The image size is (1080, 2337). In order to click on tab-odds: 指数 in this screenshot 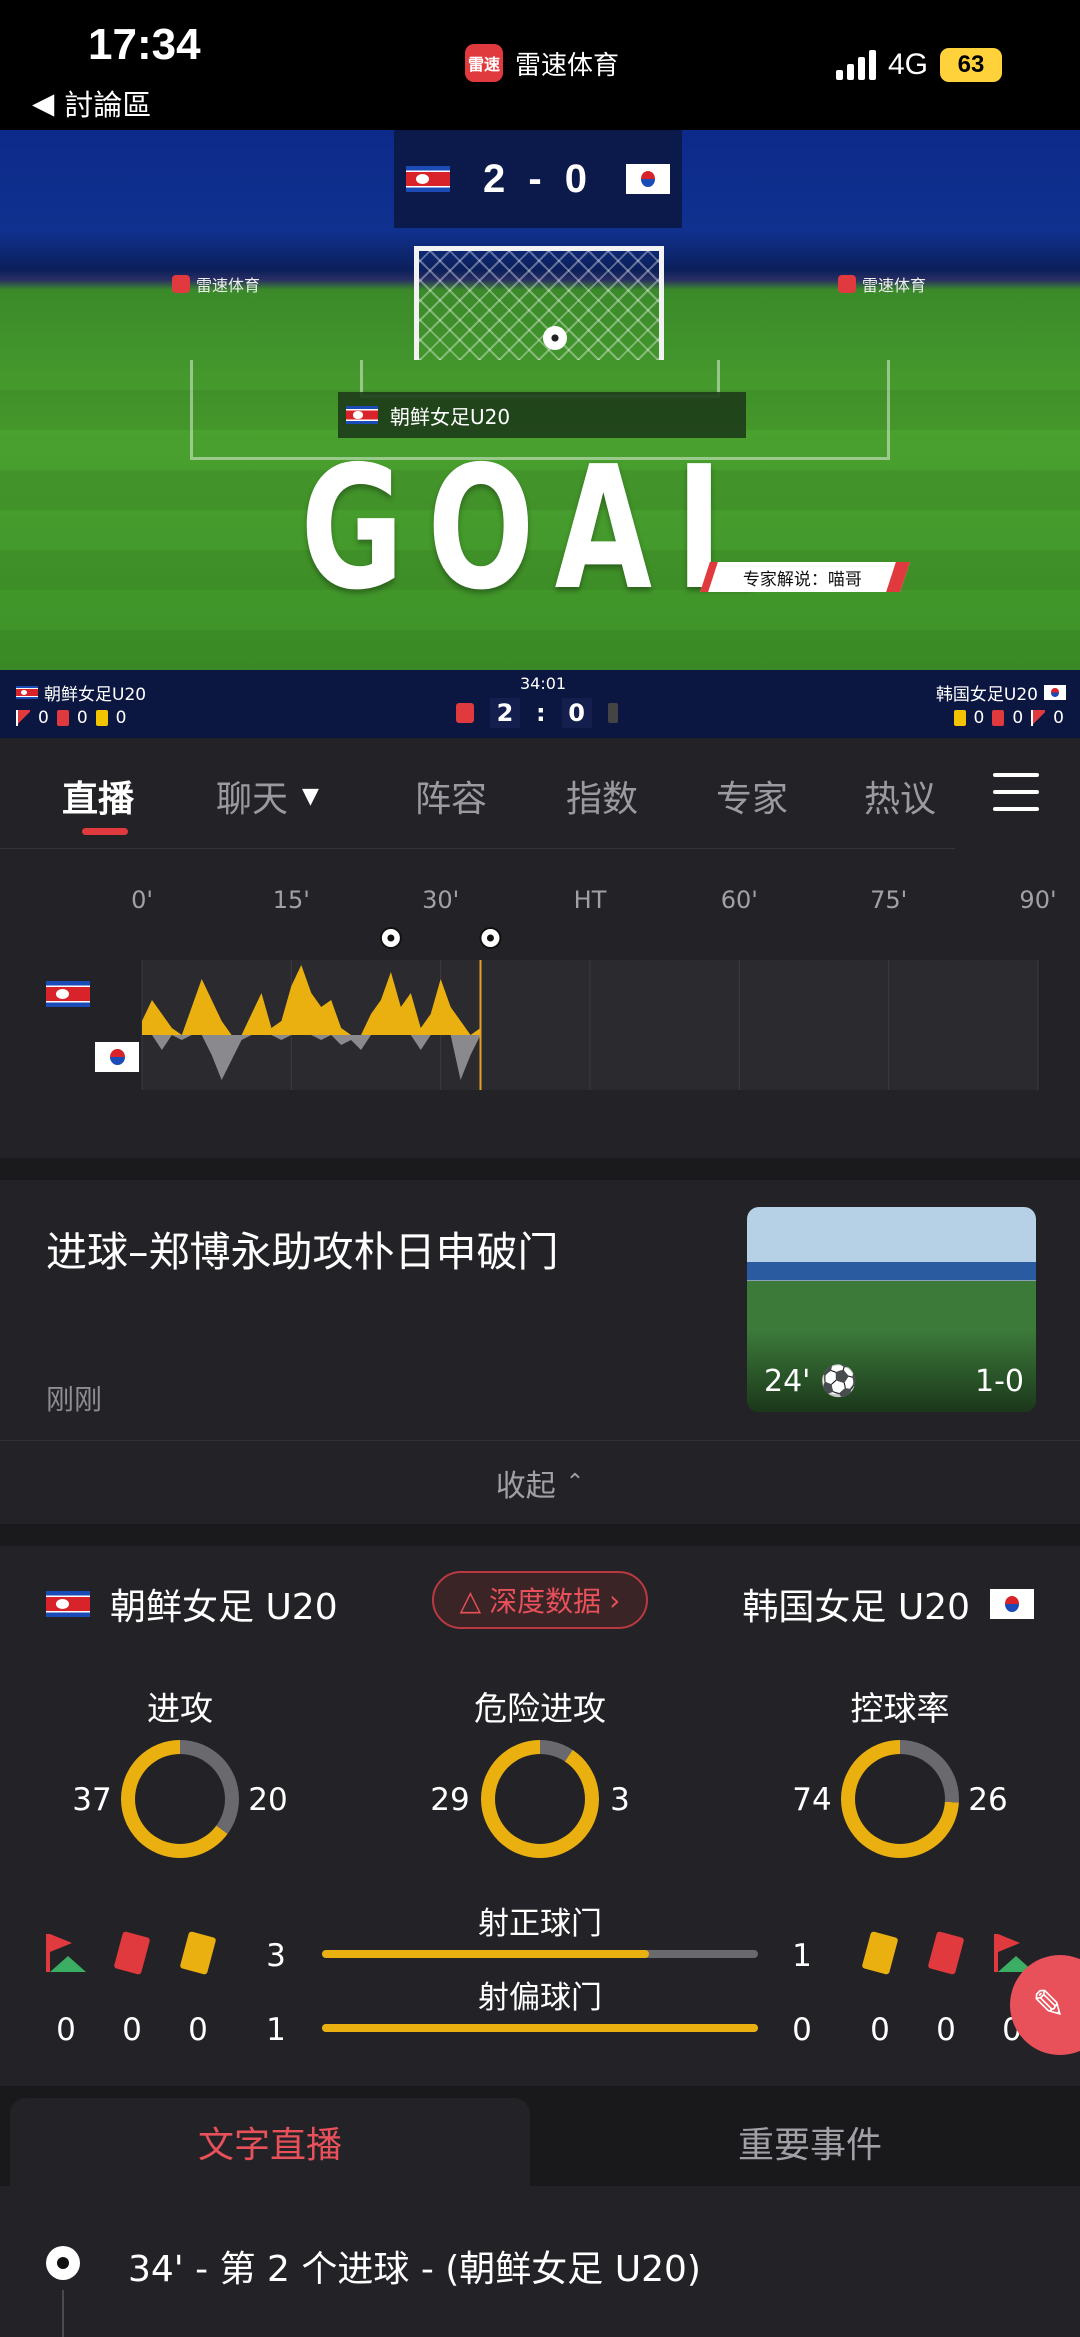, I will do `click(602, 796)`.